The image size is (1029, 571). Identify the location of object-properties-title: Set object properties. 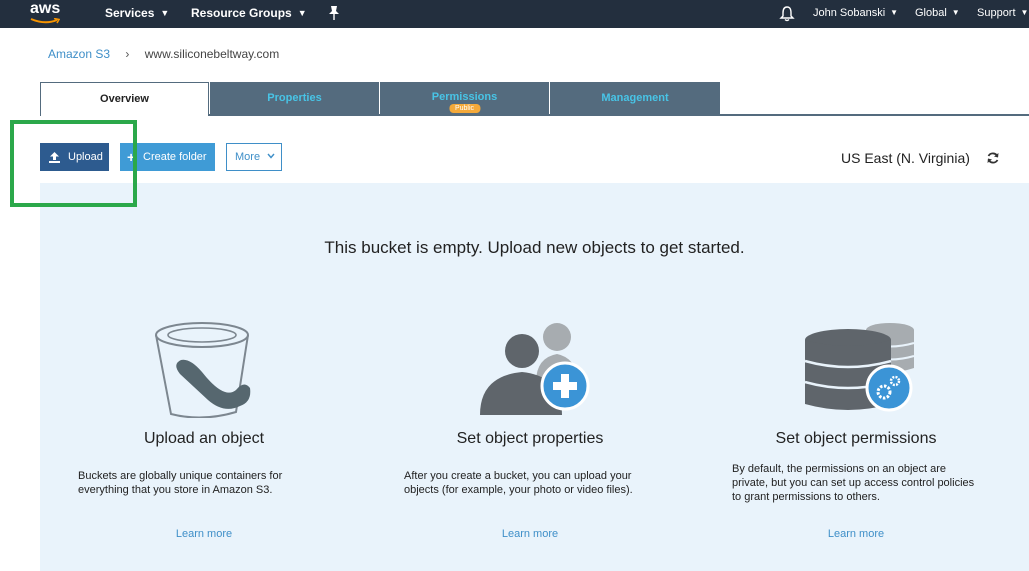
(530, 438).